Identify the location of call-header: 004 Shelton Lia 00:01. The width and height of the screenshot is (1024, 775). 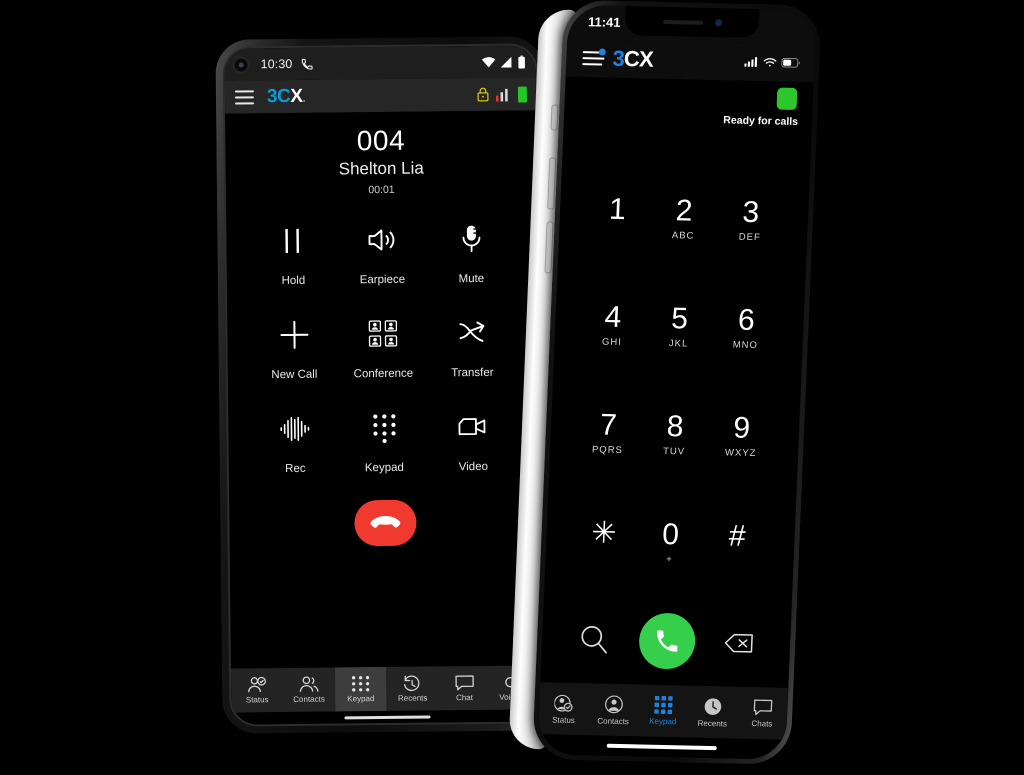
(381, 154).